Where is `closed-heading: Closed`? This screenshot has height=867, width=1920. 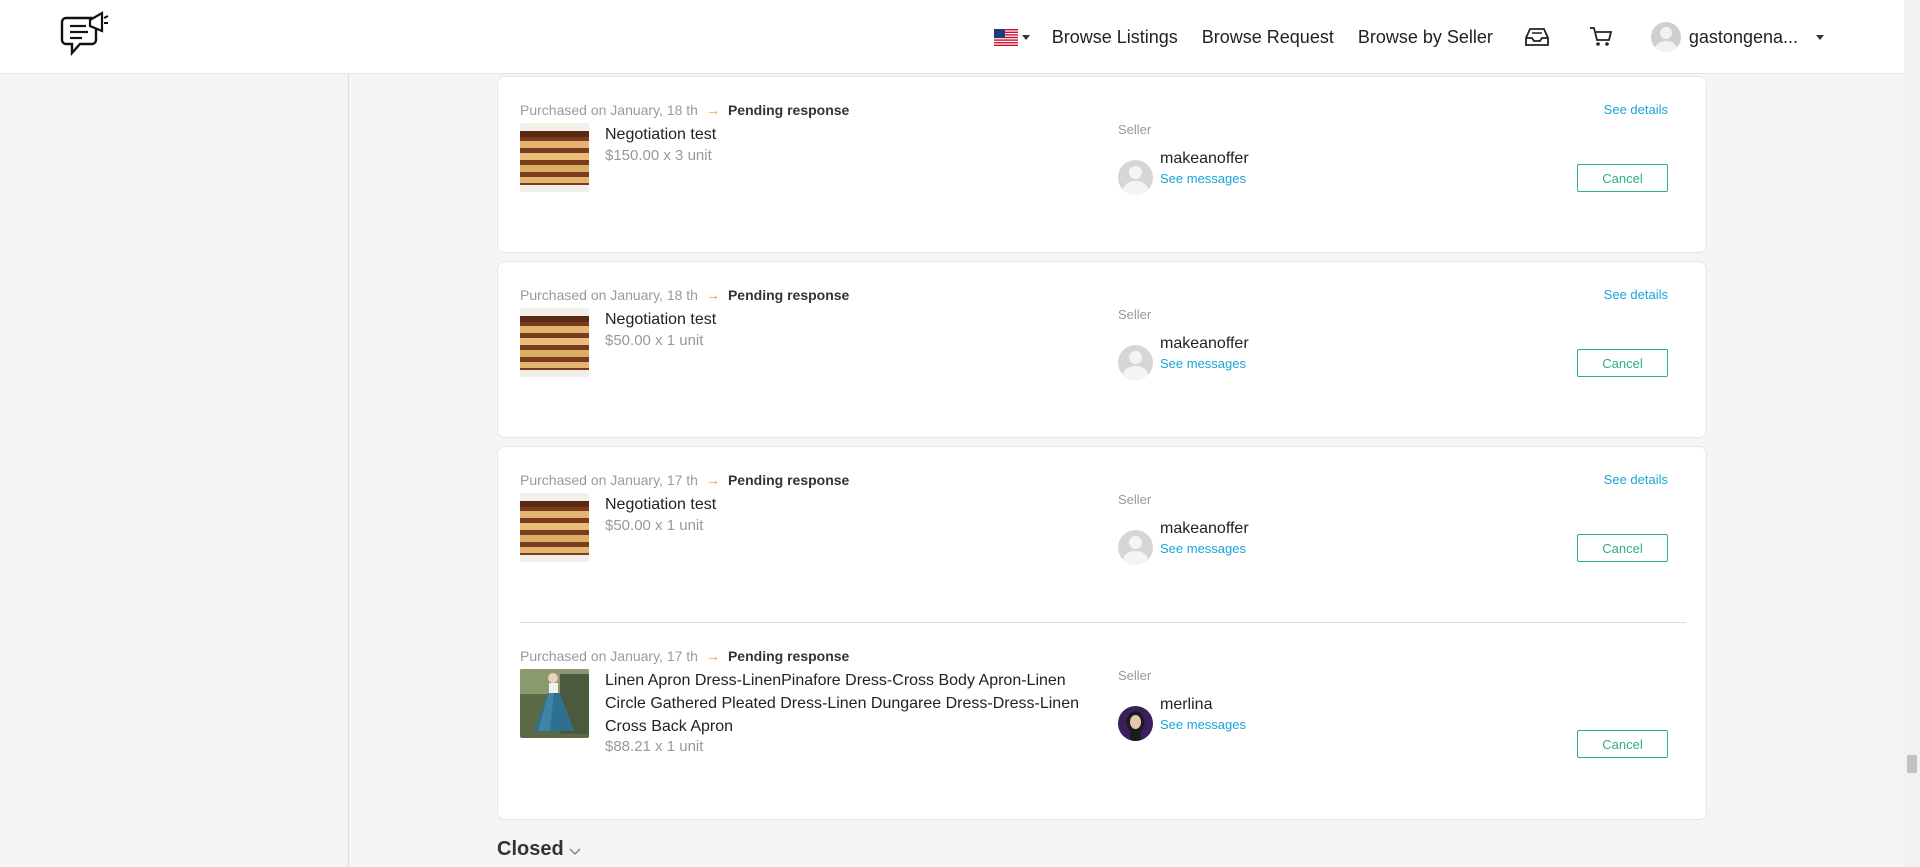
closed-heading: Closed is located at coordinates (530, 849).